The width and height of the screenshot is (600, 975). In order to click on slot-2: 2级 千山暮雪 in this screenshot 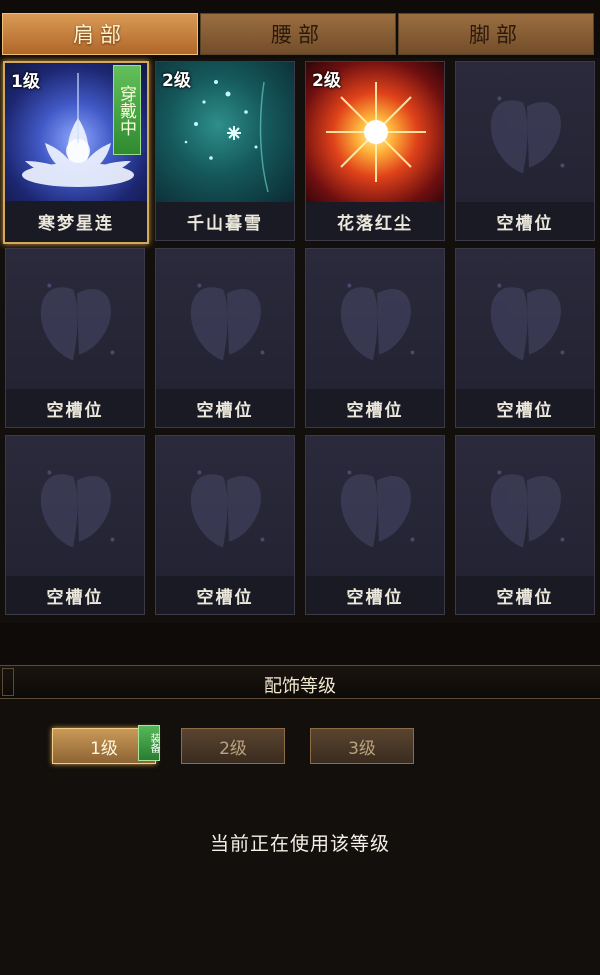, I will do `click(225, 151)`.